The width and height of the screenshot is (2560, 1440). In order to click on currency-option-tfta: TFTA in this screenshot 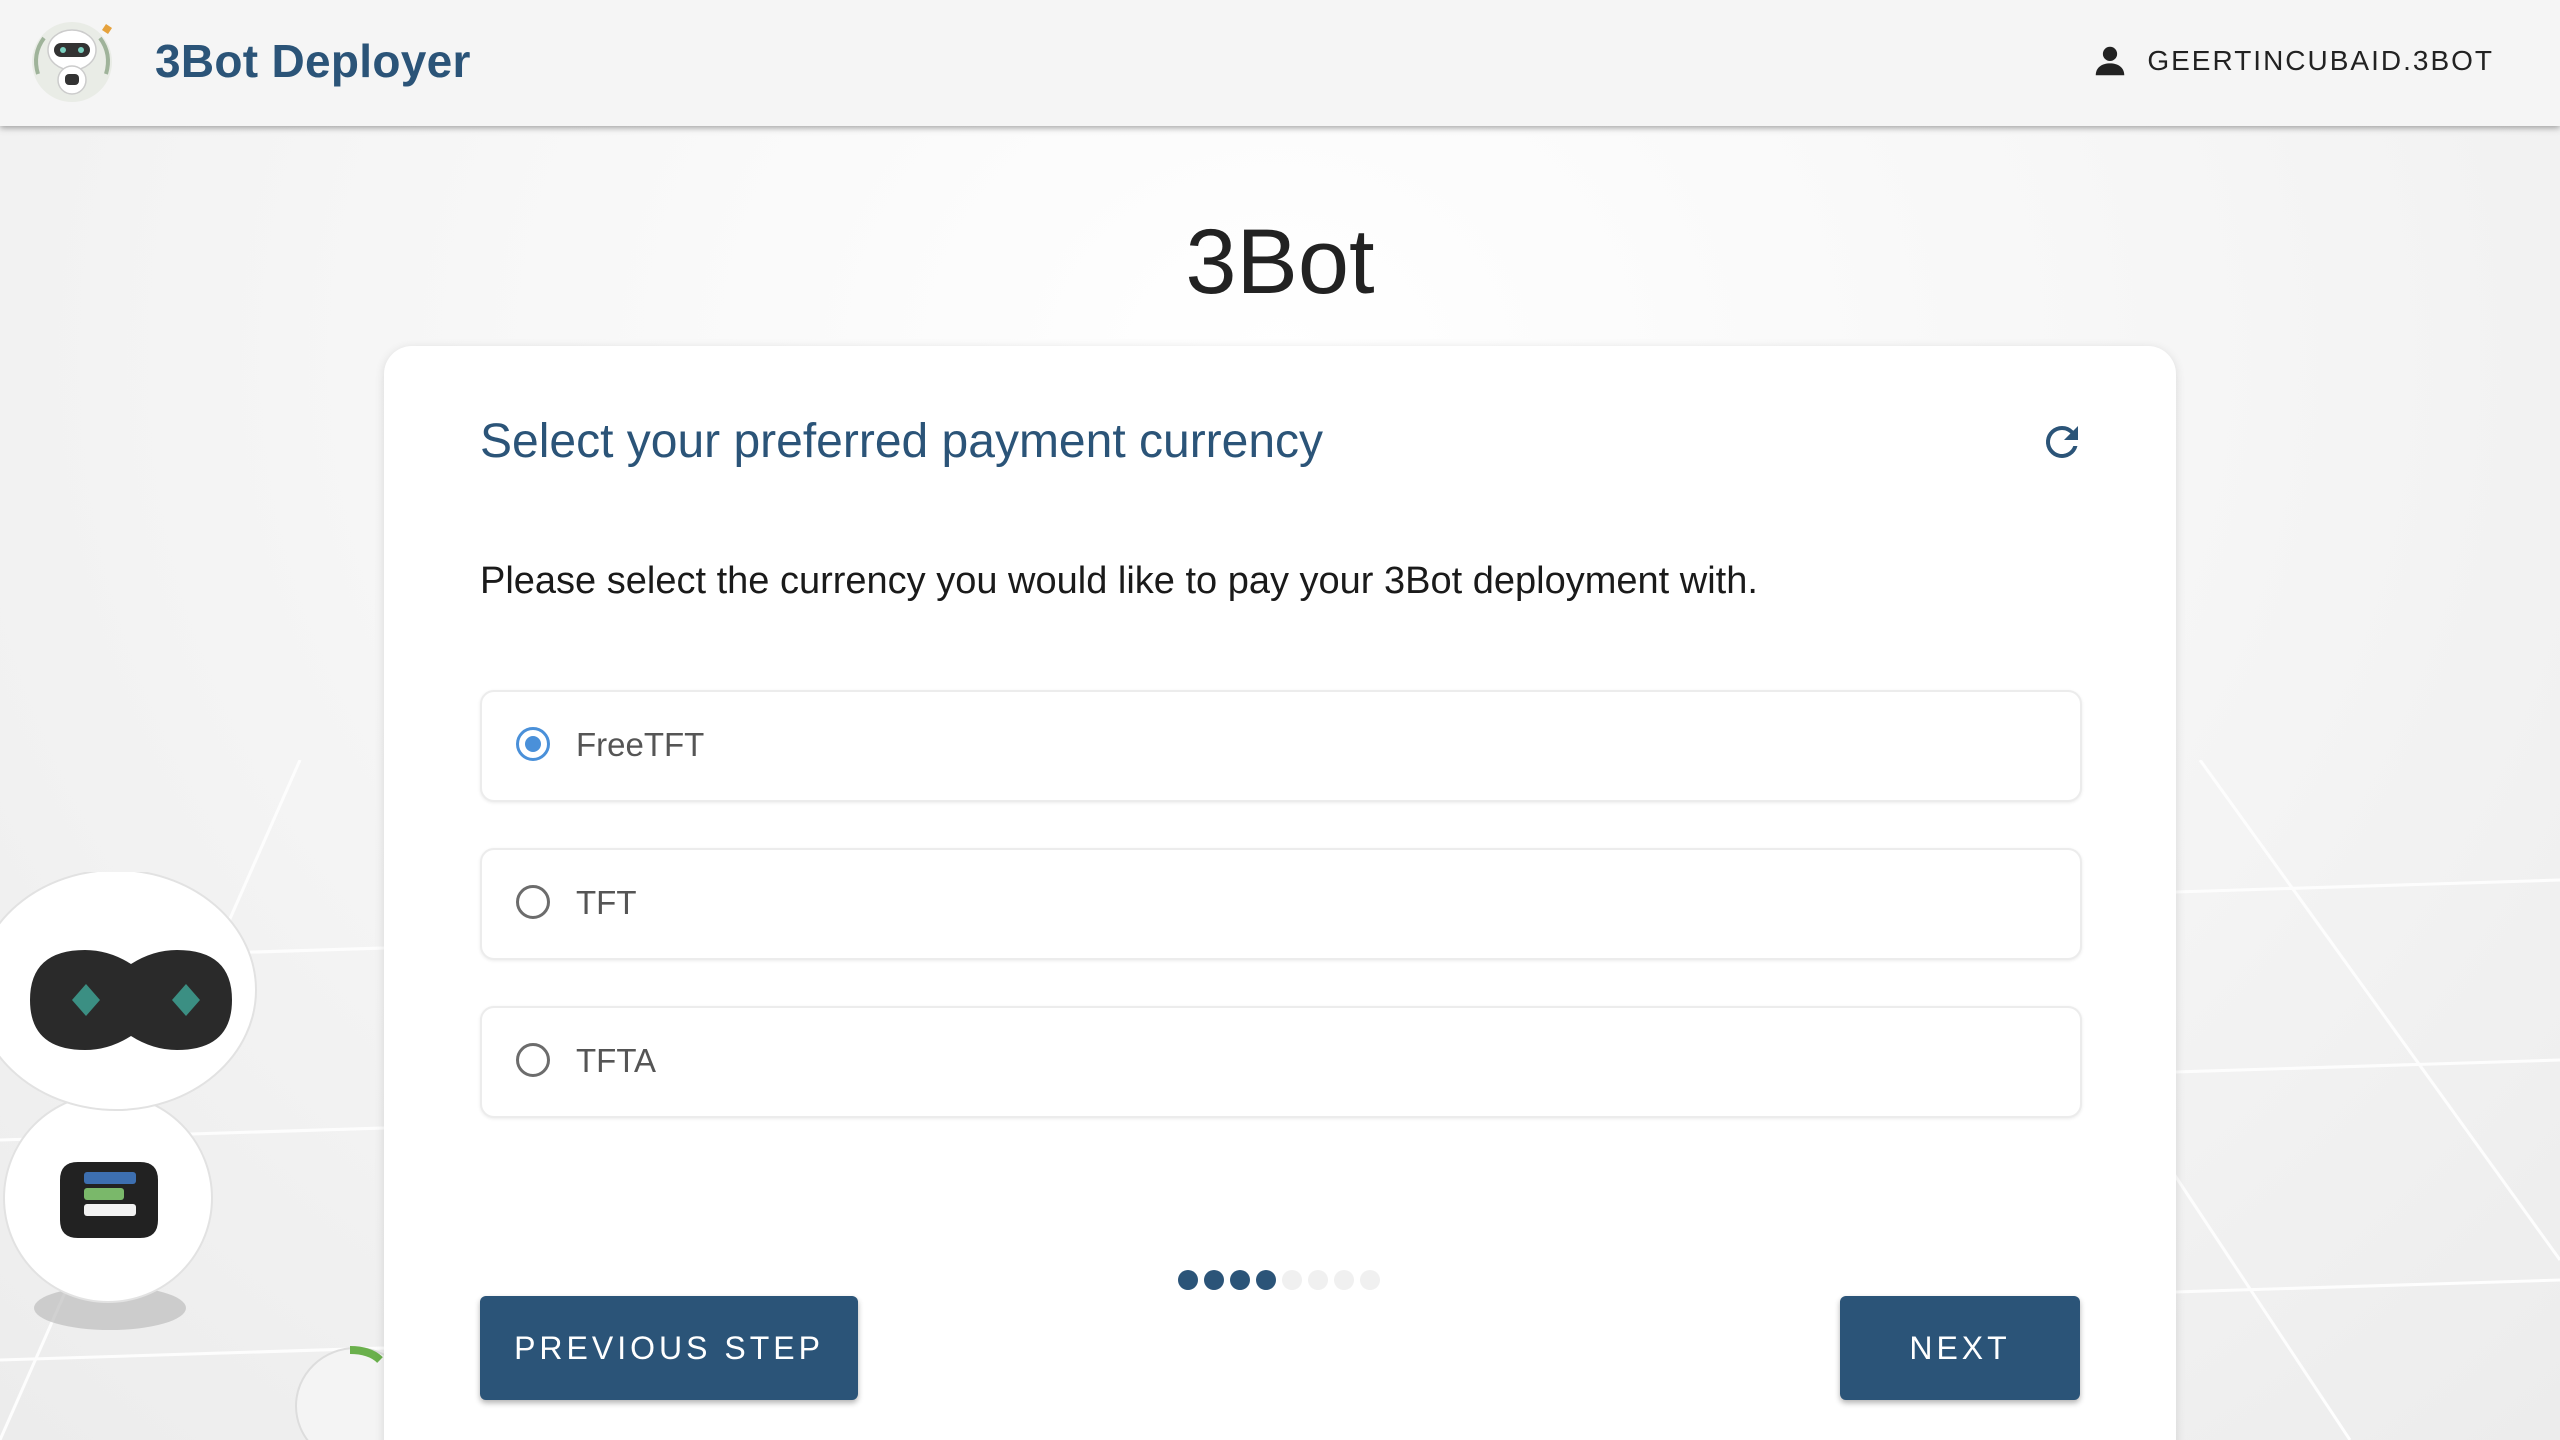, I will do `click(1281, 1062)`.